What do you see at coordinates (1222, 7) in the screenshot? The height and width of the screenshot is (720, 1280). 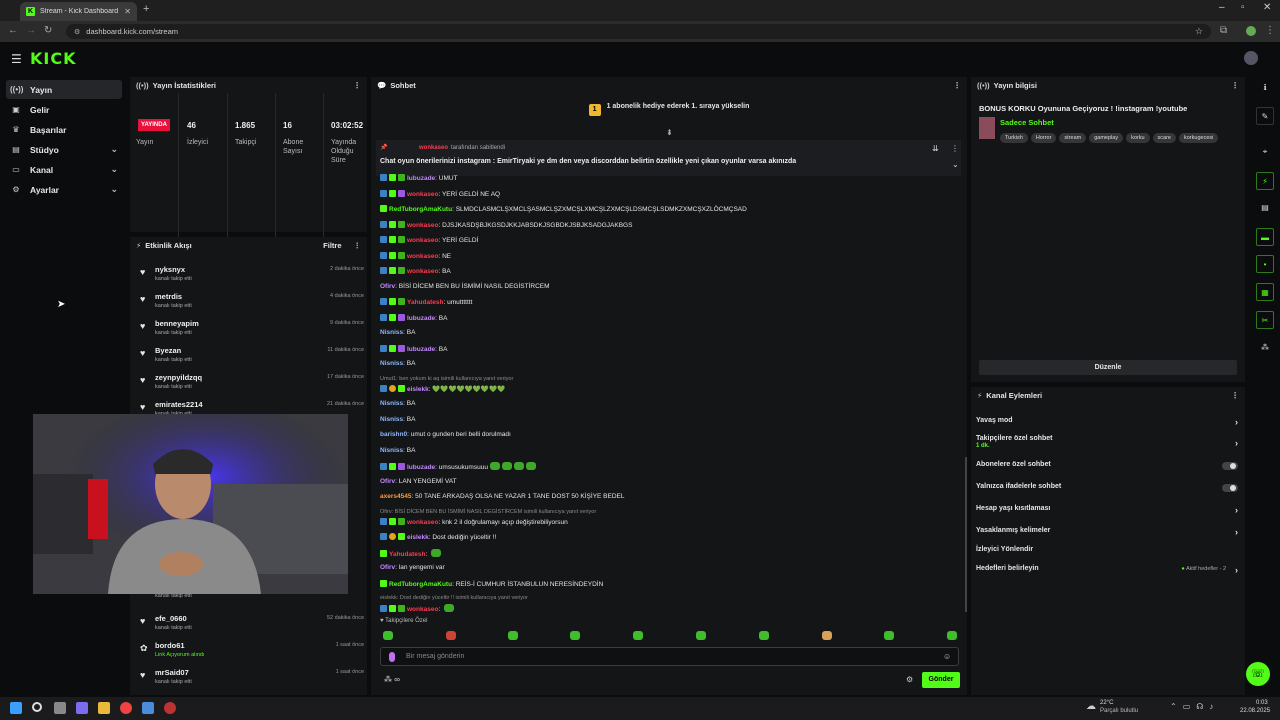 I see `minimize-icon: –` at bounding box center [1222, 7].